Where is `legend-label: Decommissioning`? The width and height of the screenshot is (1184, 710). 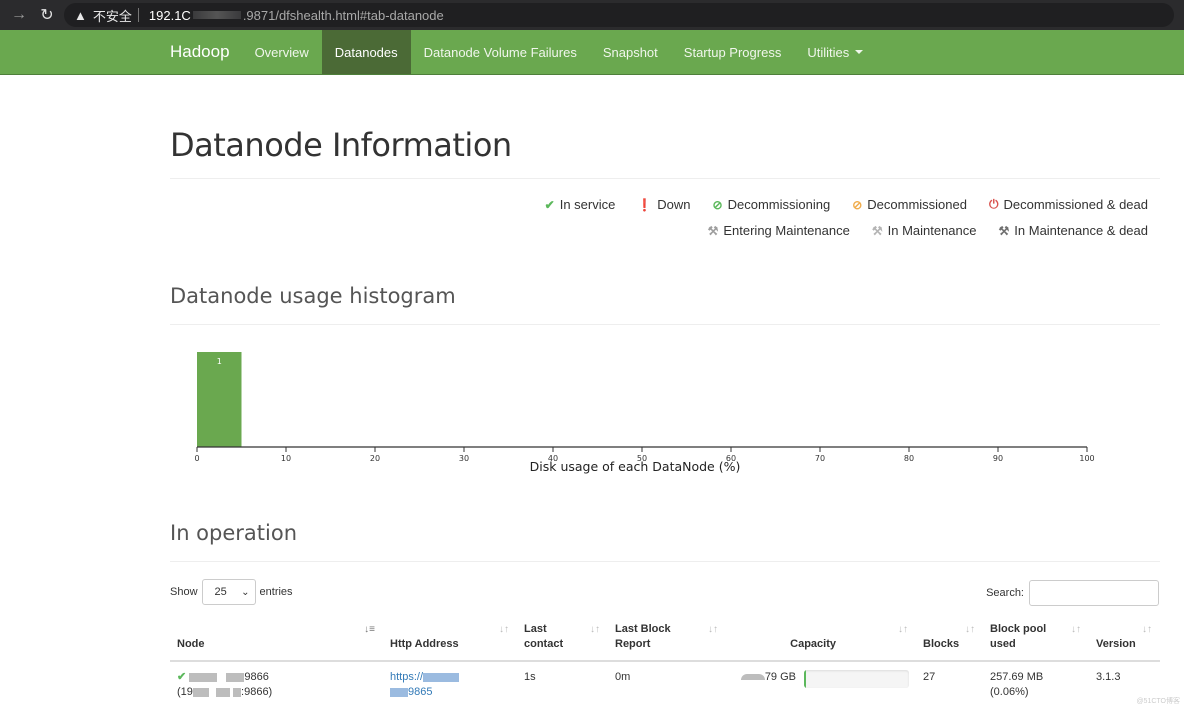 legend-label: Decommissioning is located at coordinates (779, 204).